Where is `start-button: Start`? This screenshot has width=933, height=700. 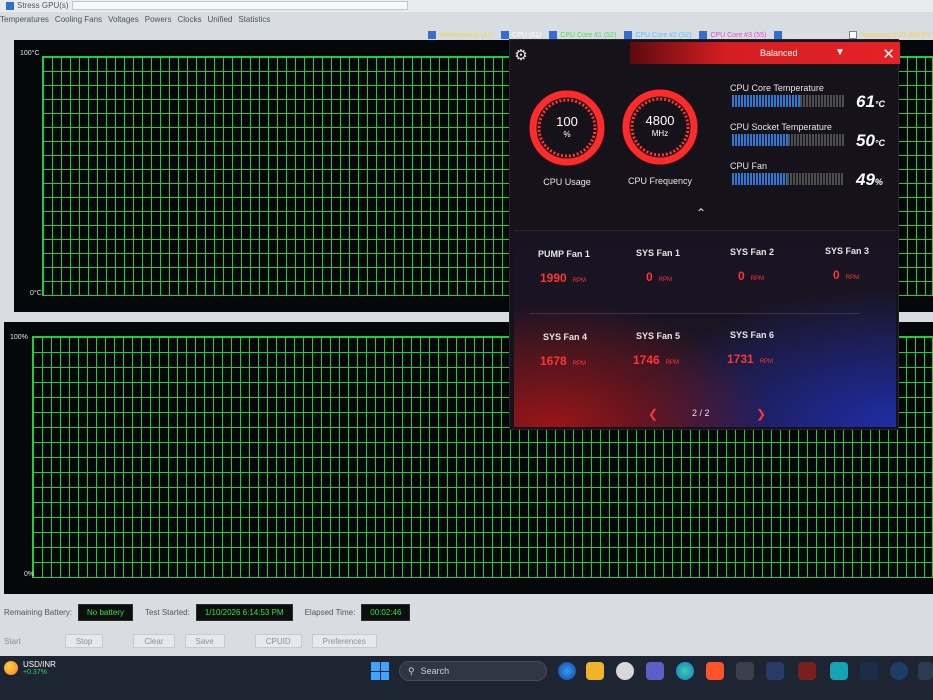
start-button: Start is located at coordinates (12, 641).